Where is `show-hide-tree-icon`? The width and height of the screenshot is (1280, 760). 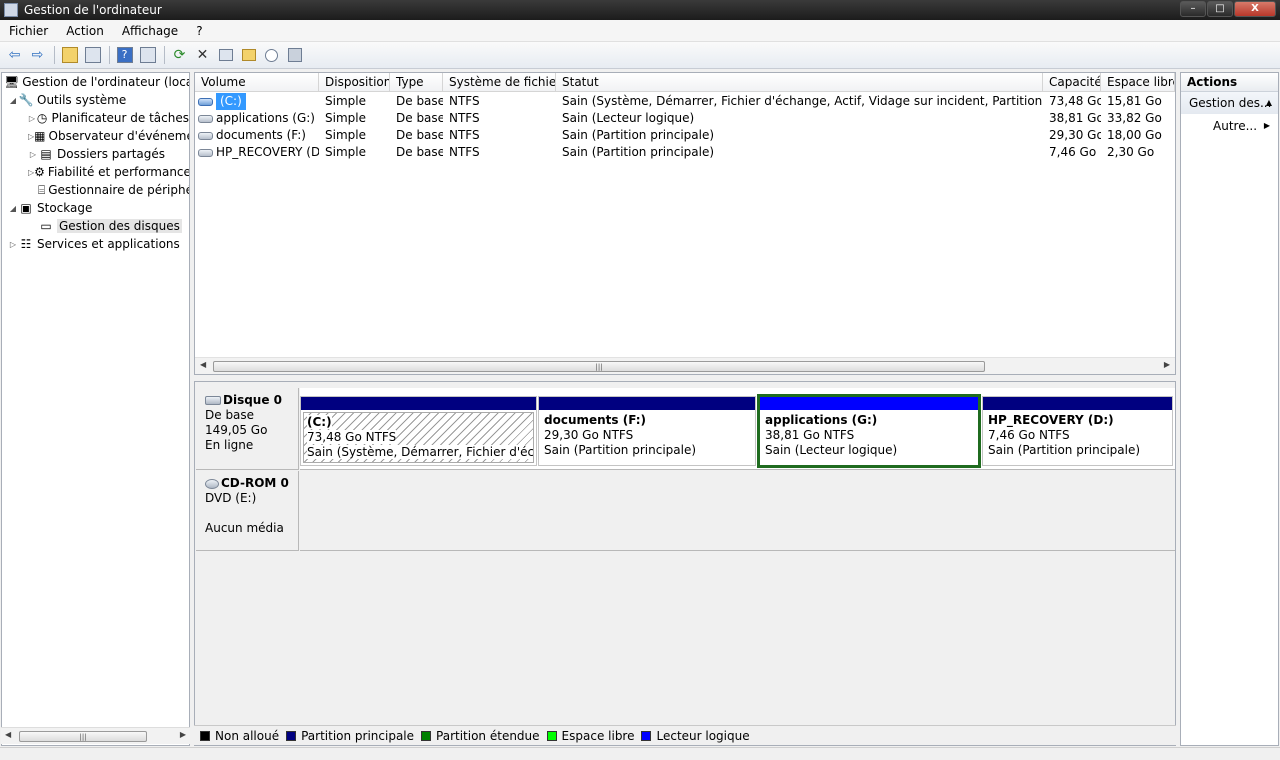
show-hide-tree-icon is located at coordinates (92, 55).